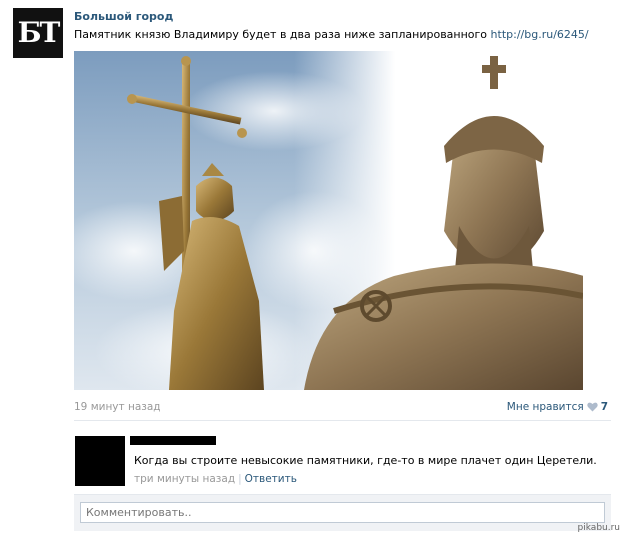  I want to click on like-button: Мне нравится 7, so click(557, 407).